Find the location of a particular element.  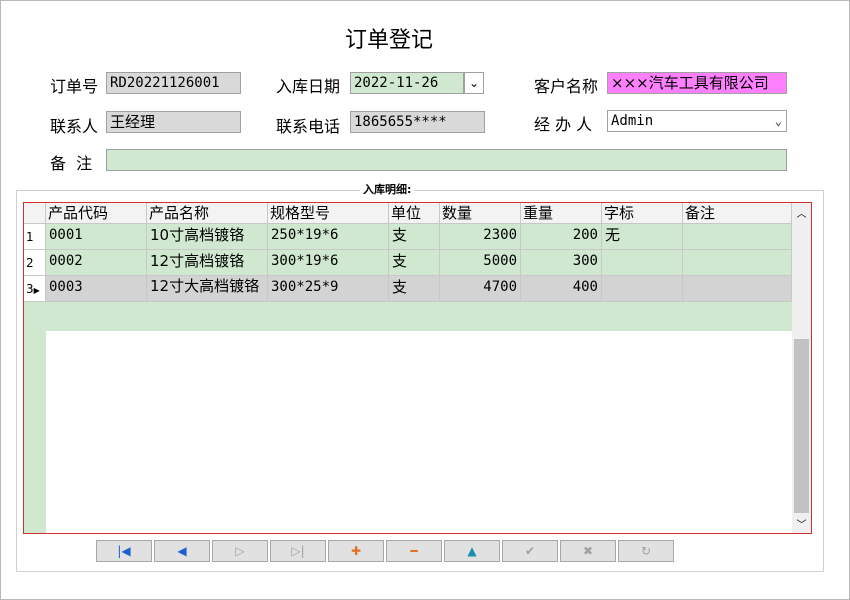

prev-record-icon: ◀ is located at coordinates (182, 551).